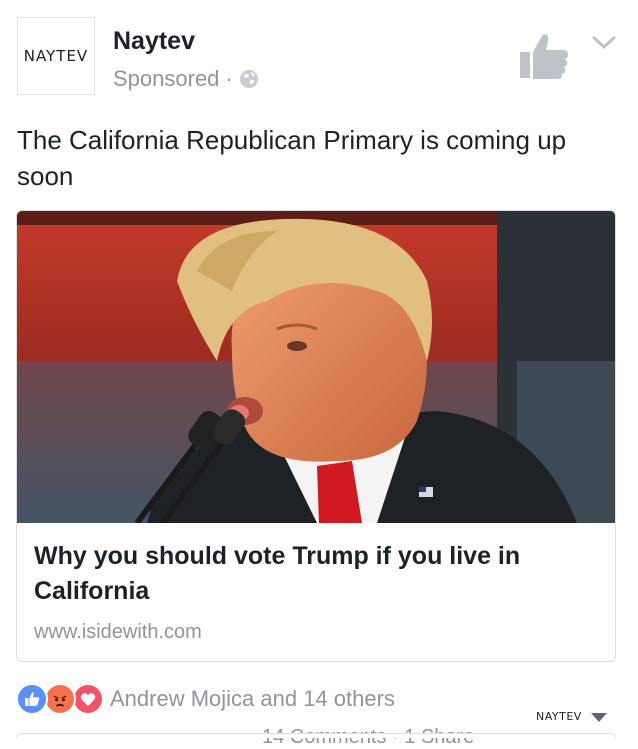 The height and width of the screenshot is (749, 638). I want to click on angry-icon, so click(60, 699).